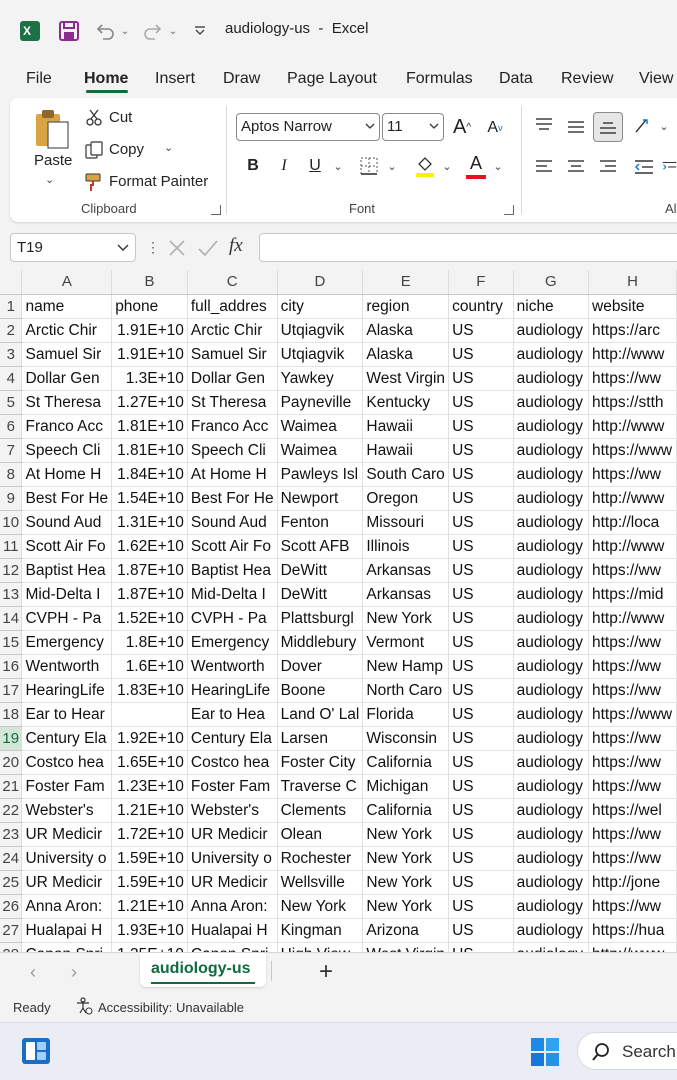 Image resolution: width=677 pixels, height=1080 pixels. Describe the element at coordinates (67, 906) in the screenshot. I see `cell: Anna Aron:` at that location.